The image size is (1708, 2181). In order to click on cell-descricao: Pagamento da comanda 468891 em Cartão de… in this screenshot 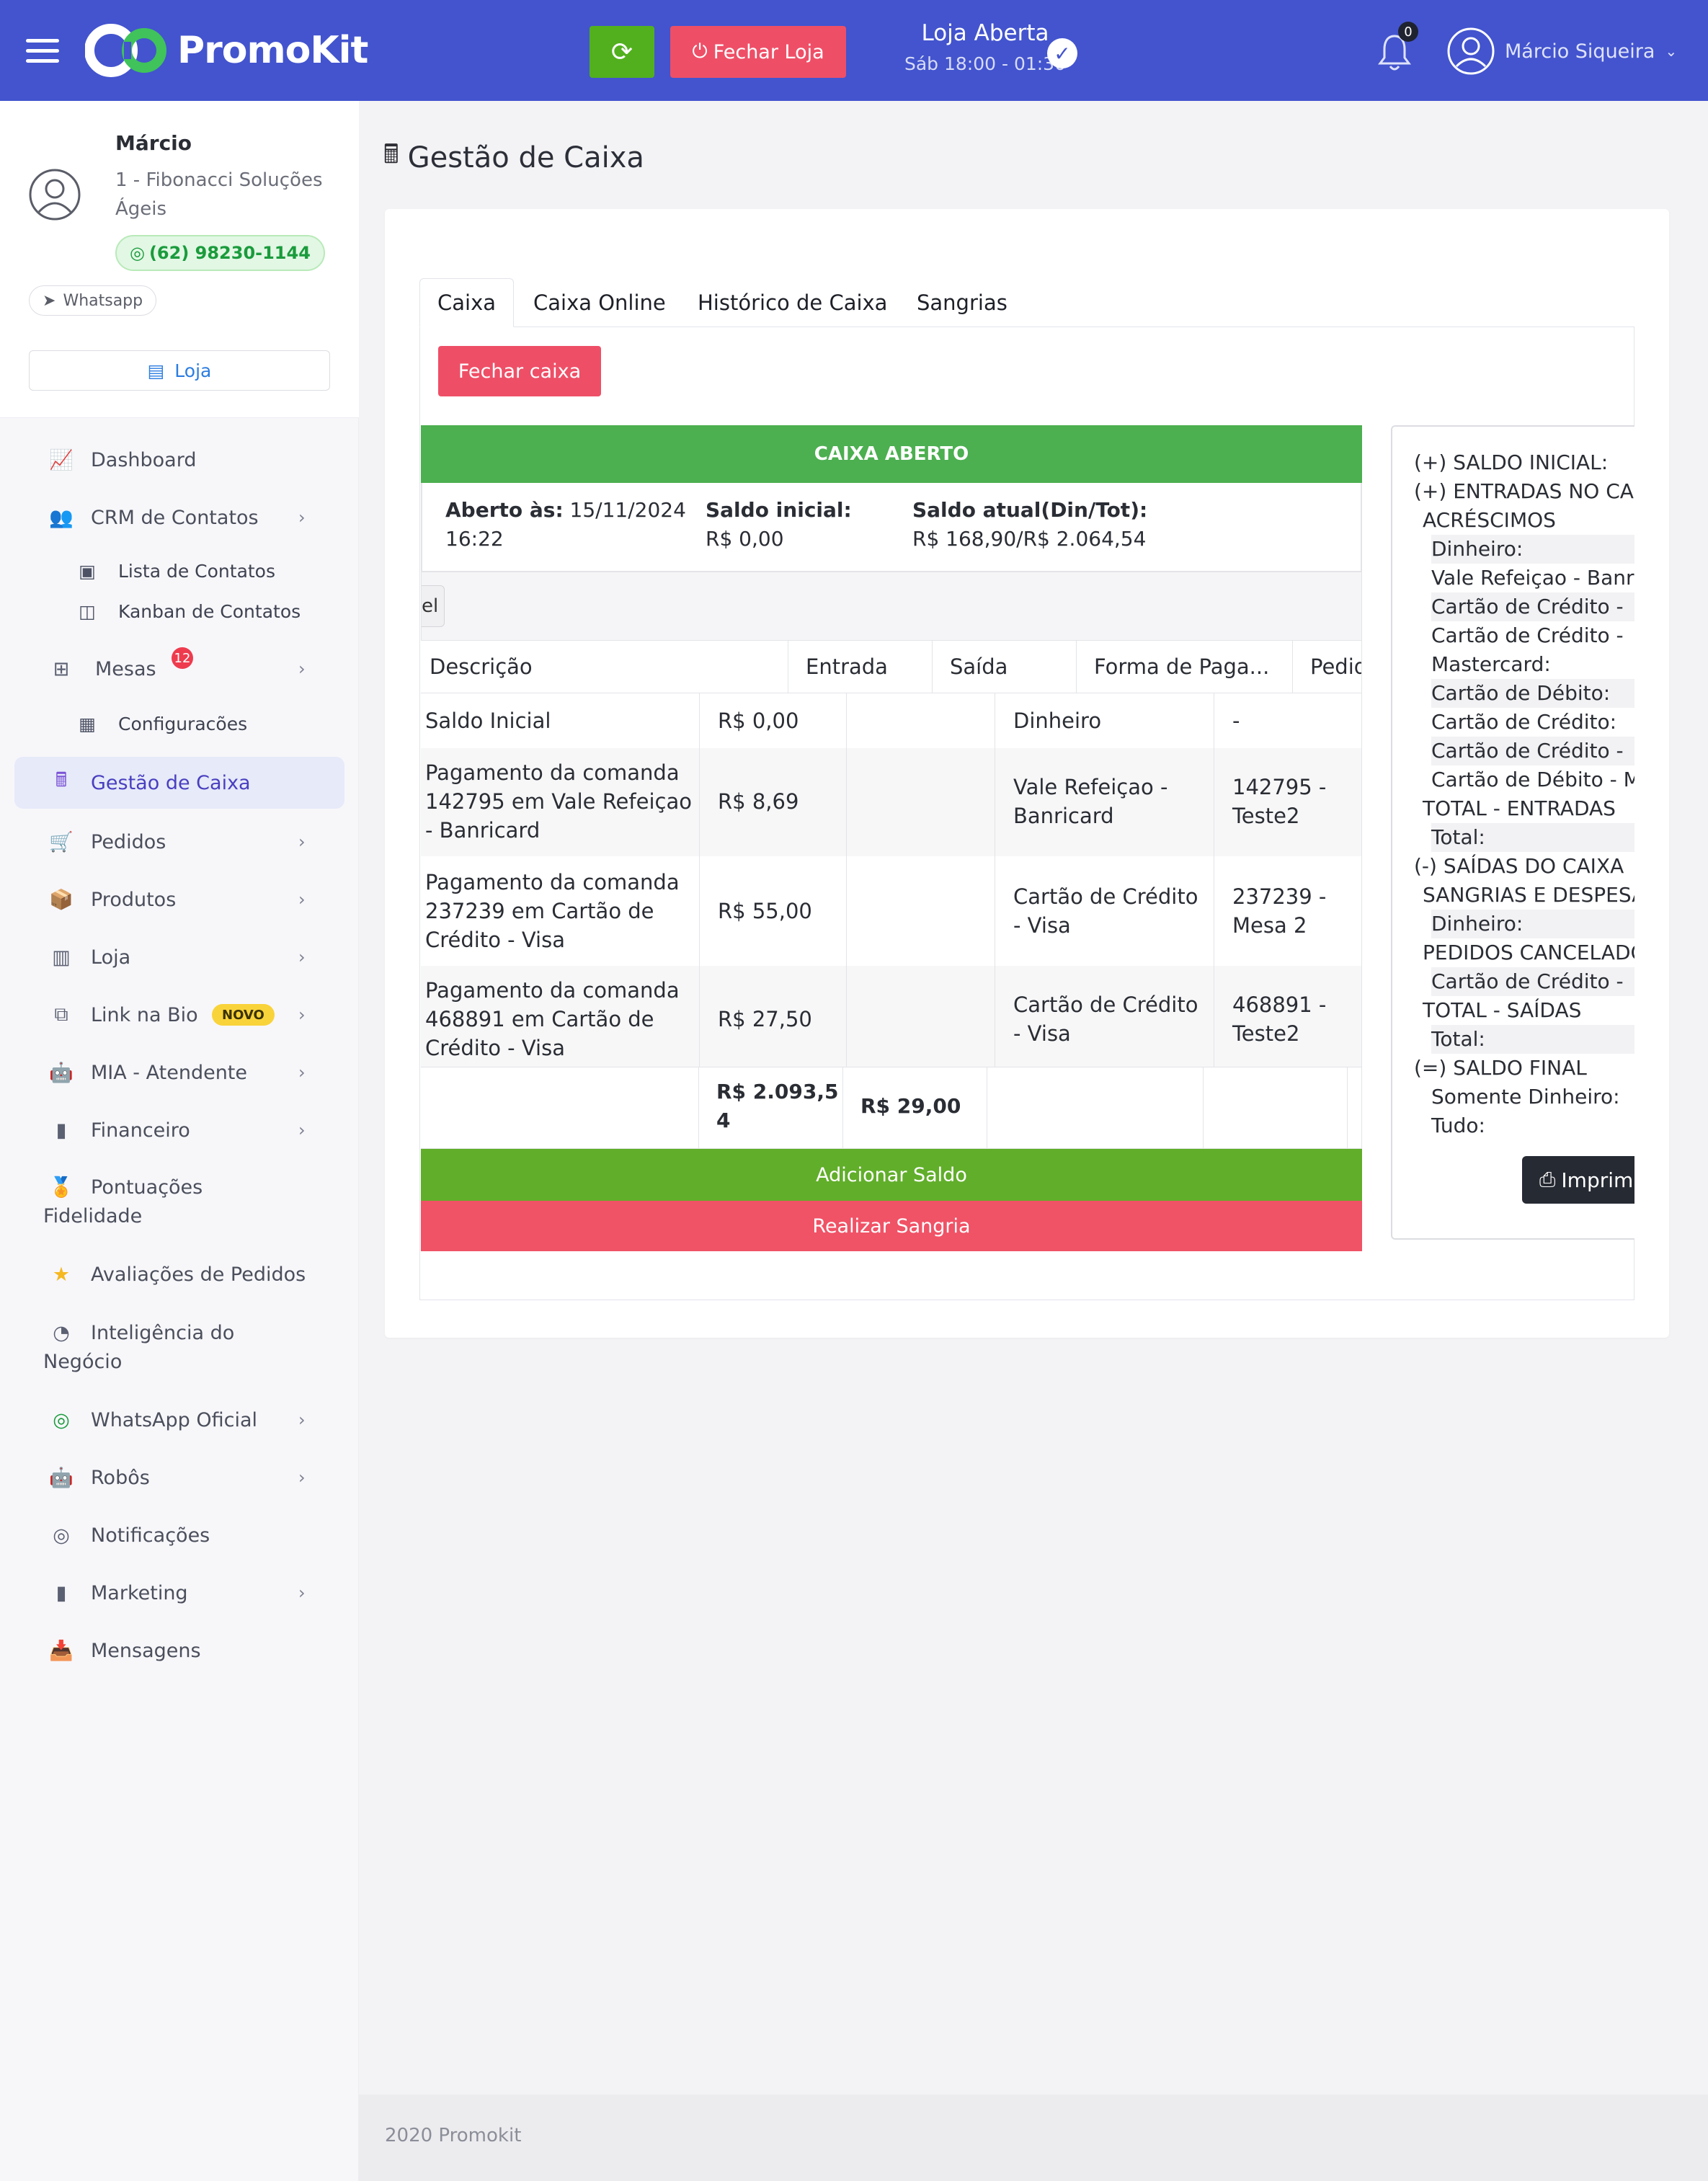, I will do `click(552, 1019)`.